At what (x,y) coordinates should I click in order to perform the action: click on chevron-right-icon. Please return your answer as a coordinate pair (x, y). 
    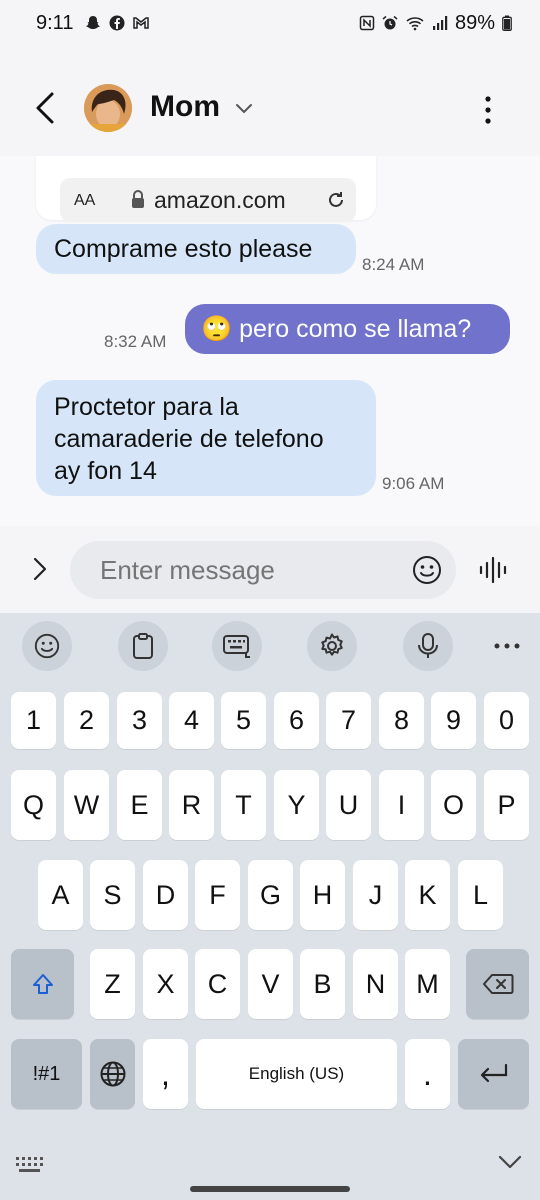
    Looking at the image, I should click on (40, 569).